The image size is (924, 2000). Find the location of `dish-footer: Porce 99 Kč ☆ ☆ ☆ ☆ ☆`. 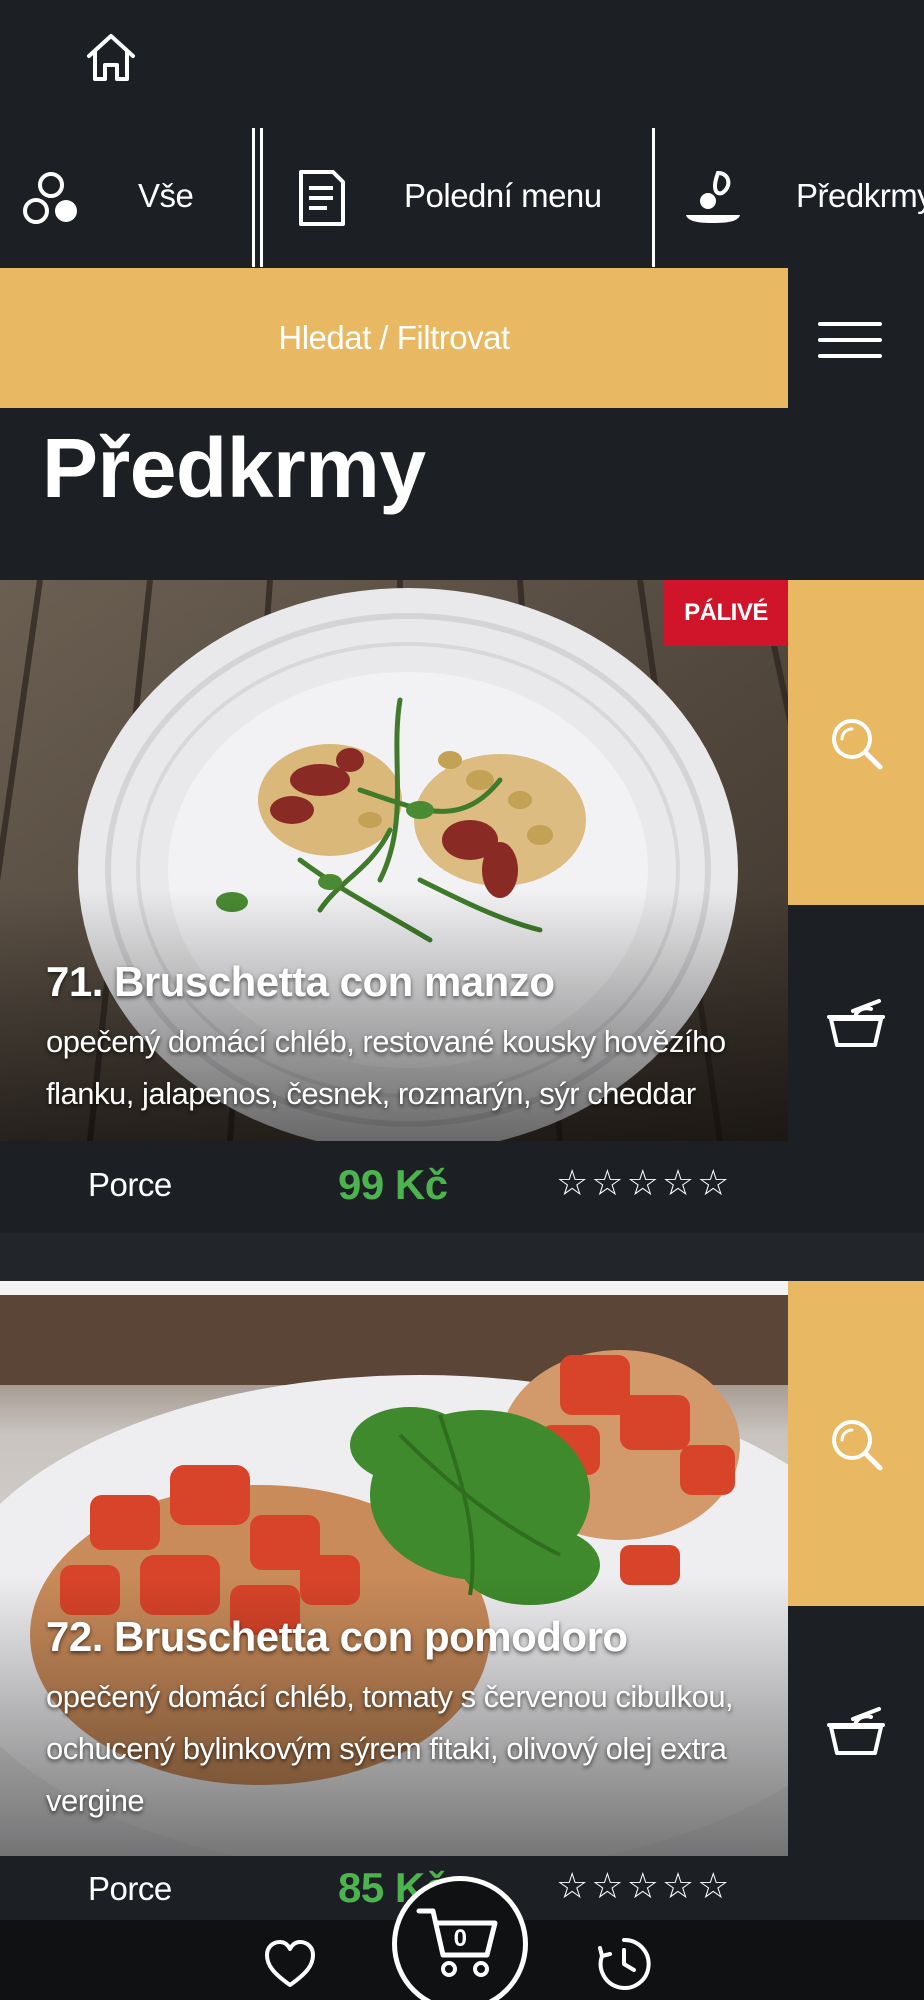

dish-footer: Porce 99 Kč ☆ ☆ ☆ ☆ ☆ is located at coordinates (462, 1187).